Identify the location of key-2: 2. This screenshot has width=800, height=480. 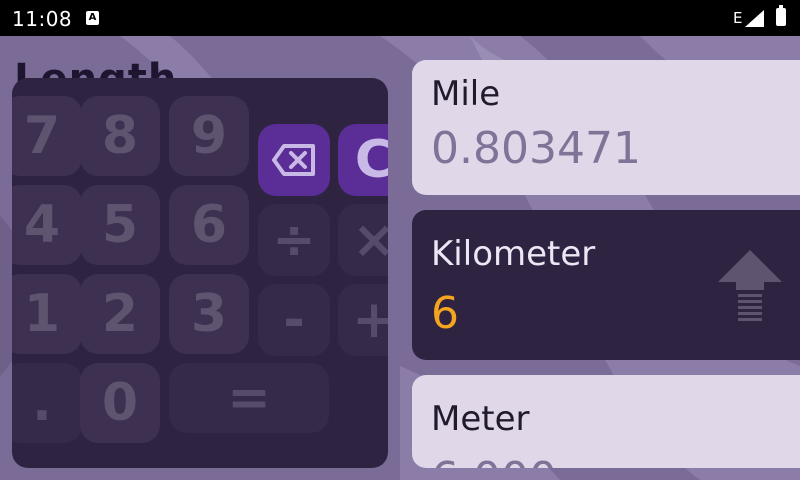
(120, 314).